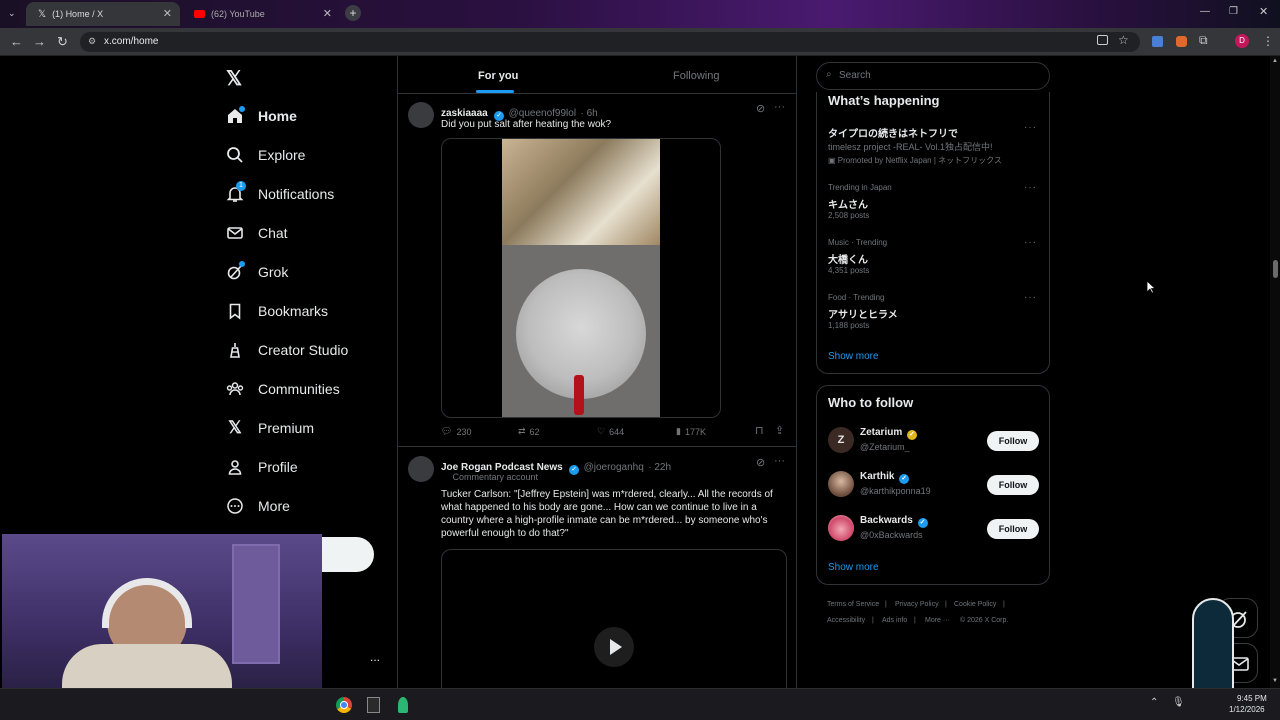 The height and width of the screenshot is (720, 1280). Describe the element at coordinates (498, 76) in the screenshot. I see `tab-for-you: For you` at that location.